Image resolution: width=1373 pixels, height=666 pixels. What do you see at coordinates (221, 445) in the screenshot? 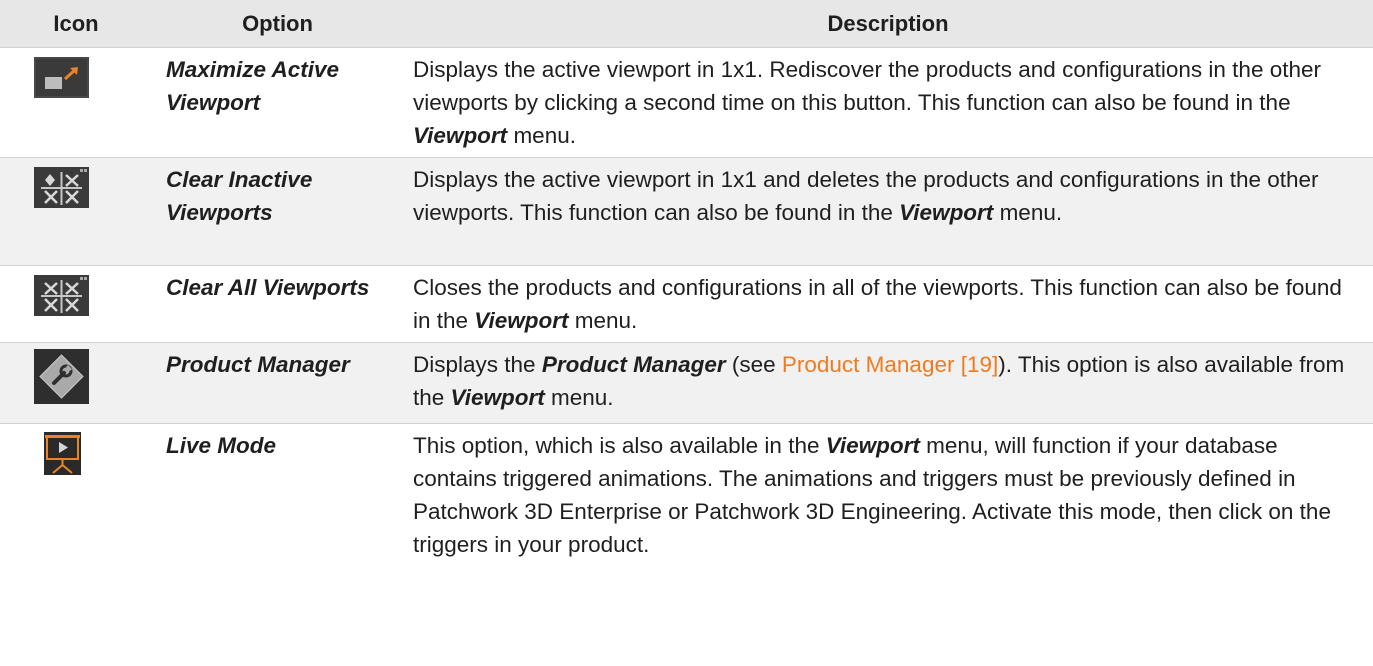
I see `option-name: Live Mode` at bounding box center [221, 445].